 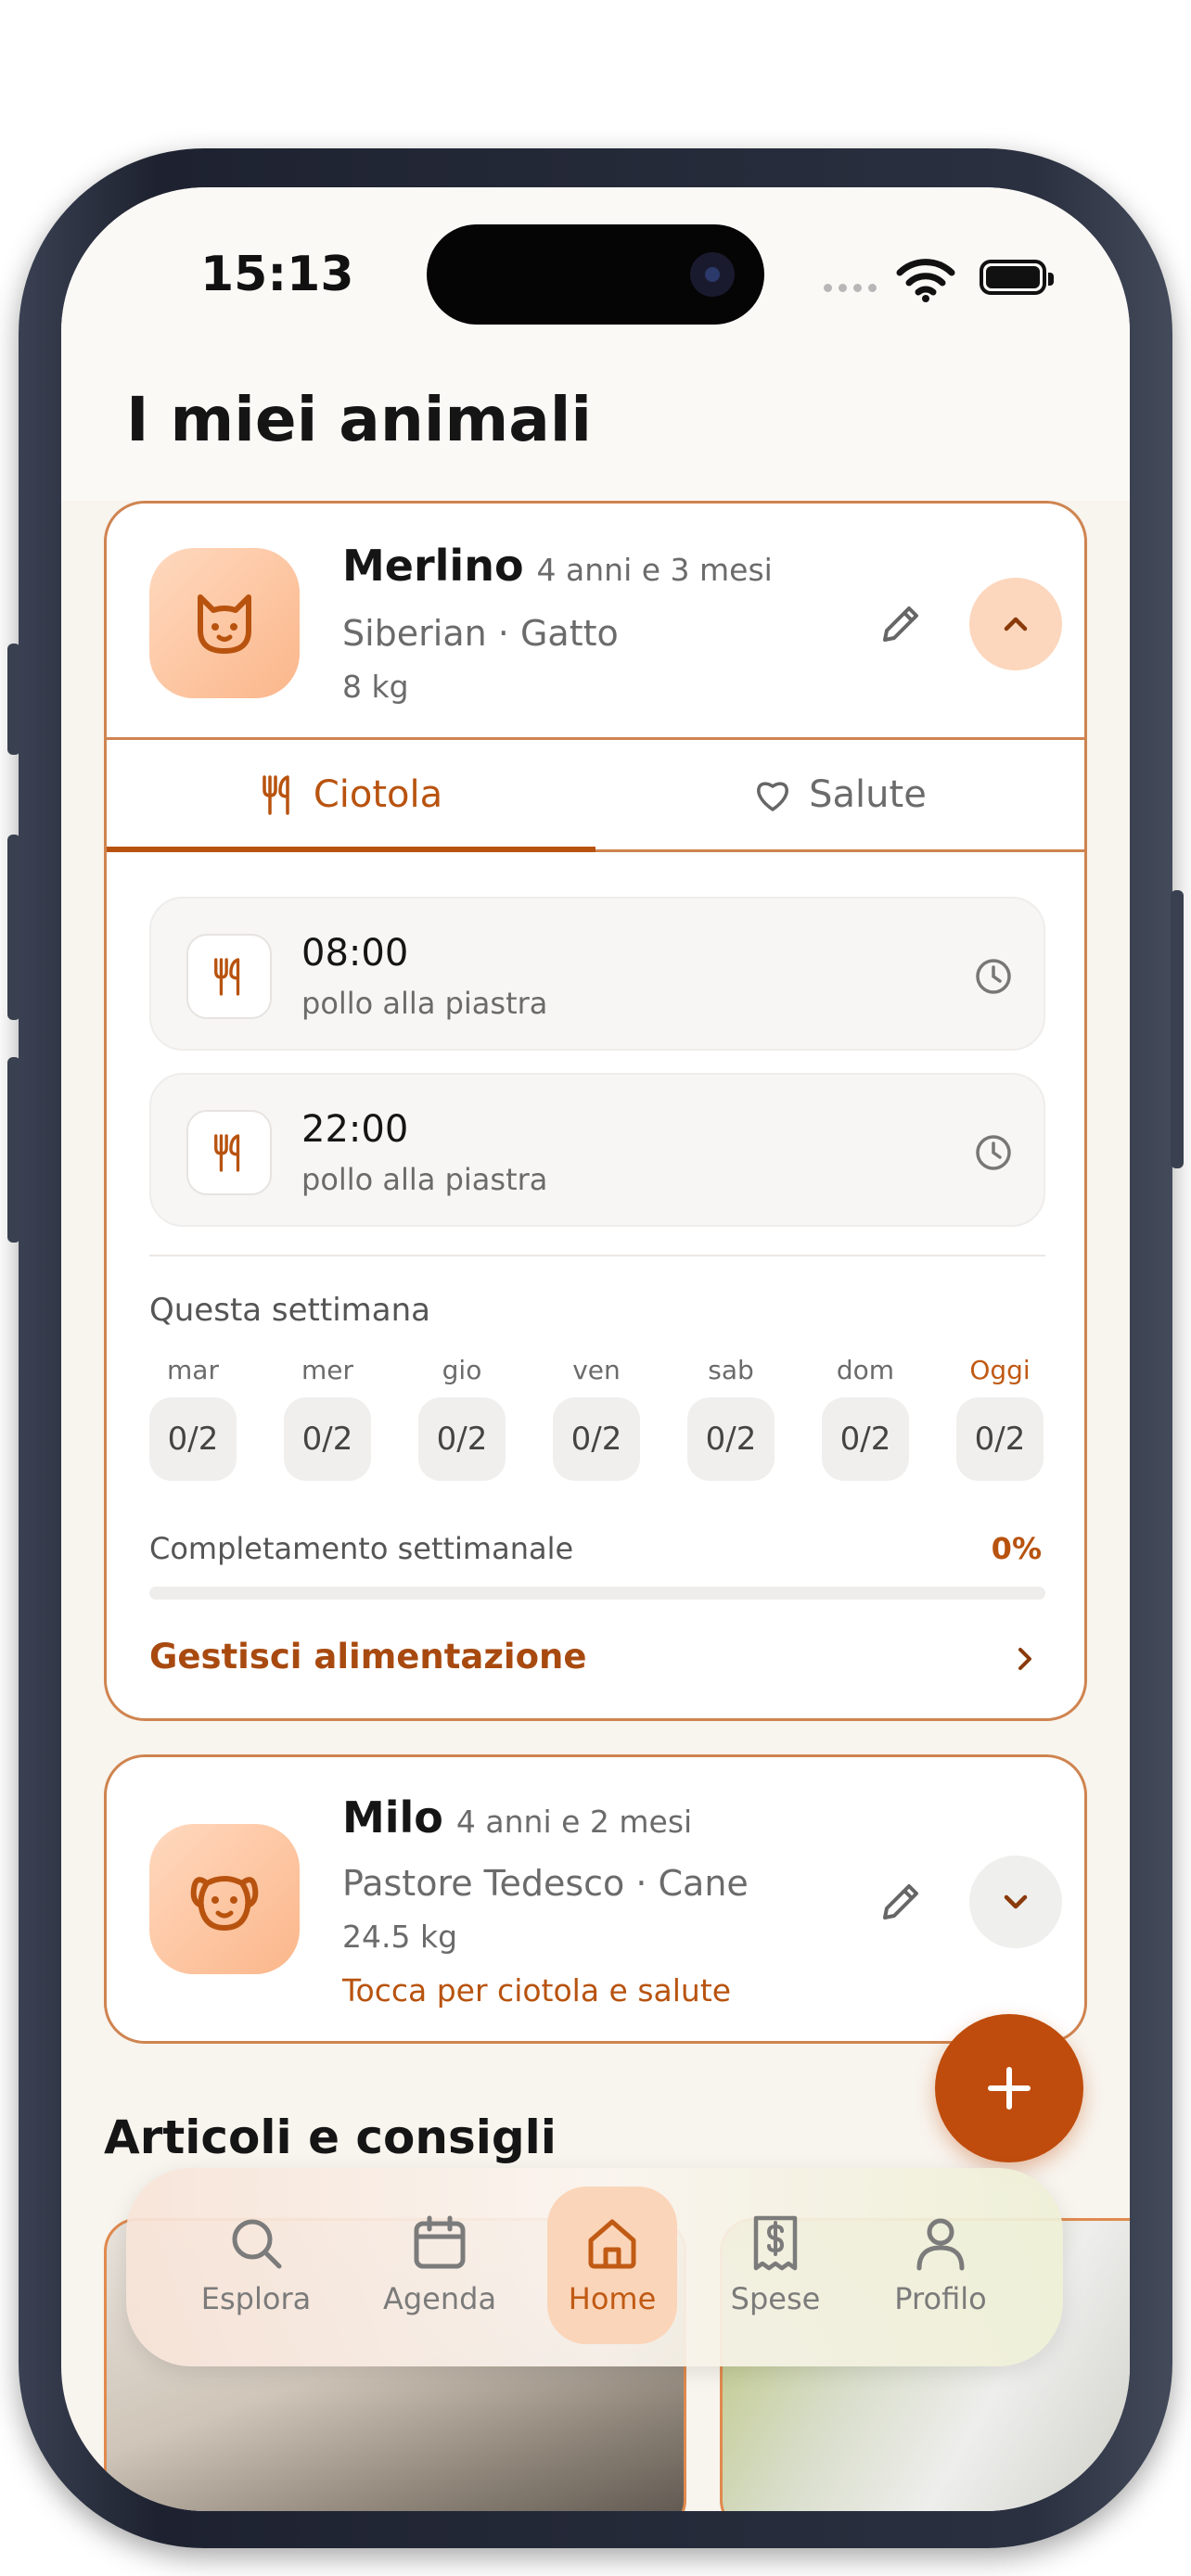 I want to click on divider, so click(x=597, y=1256).